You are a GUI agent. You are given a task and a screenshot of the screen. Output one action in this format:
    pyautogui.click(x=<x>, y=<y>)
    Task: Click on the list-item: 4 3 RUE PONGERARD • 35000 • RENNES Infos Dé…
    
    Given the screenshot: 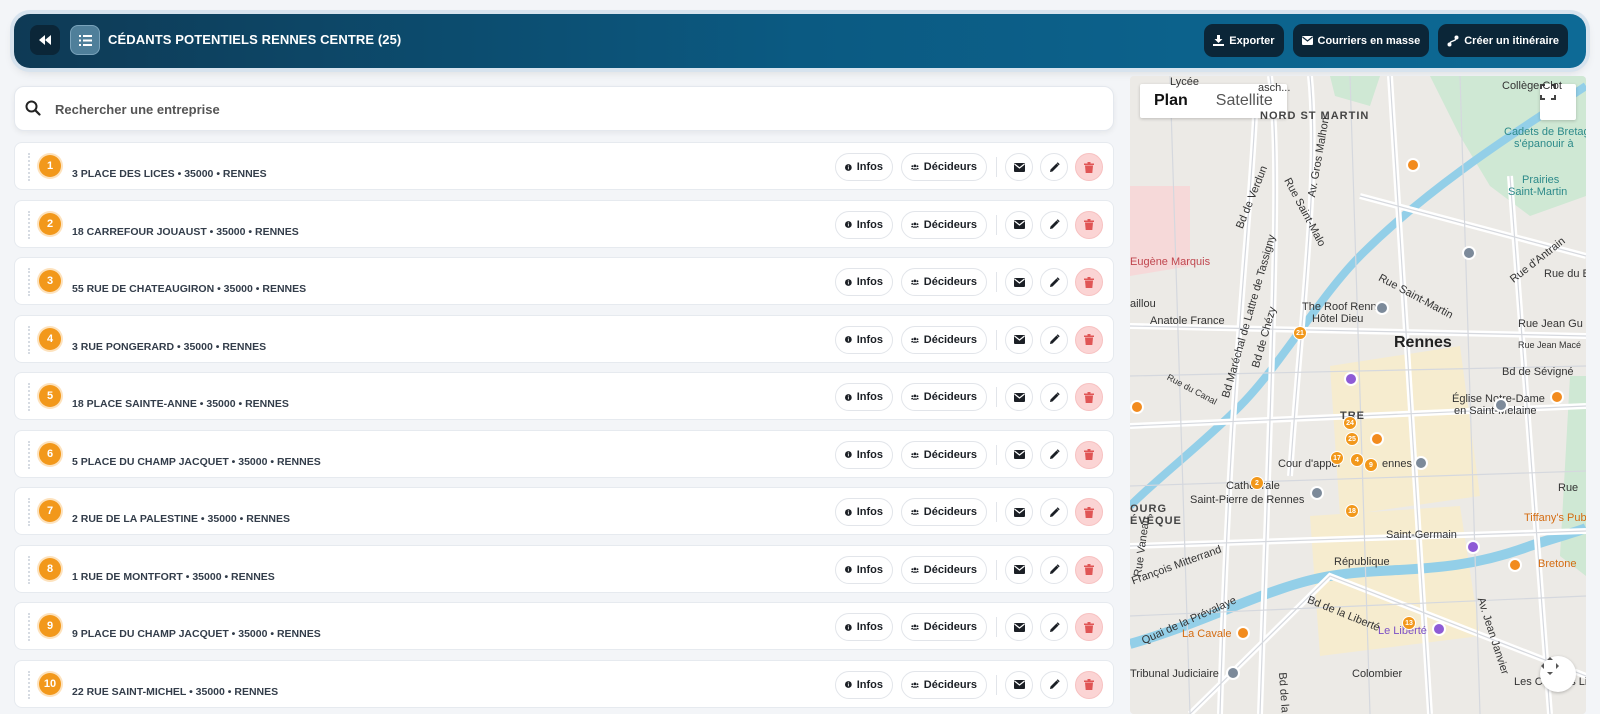 What is the action you would take?
    pyautogui.click(x=564, y=338)
    